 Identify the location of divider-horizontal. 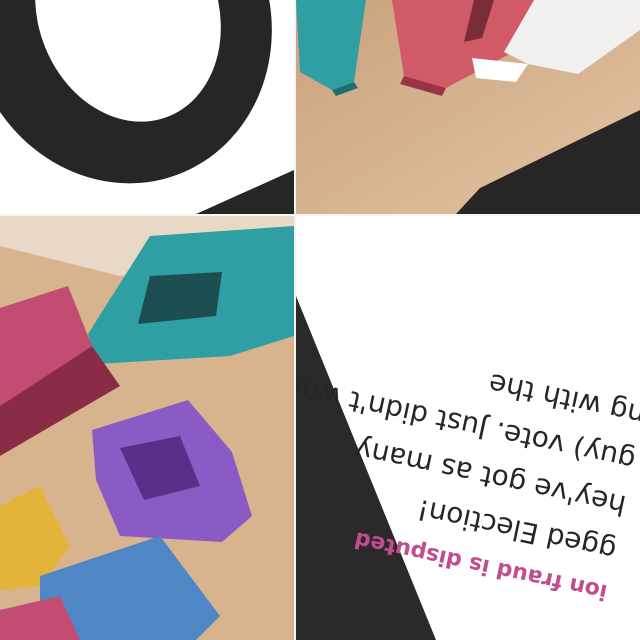
(320, 215).